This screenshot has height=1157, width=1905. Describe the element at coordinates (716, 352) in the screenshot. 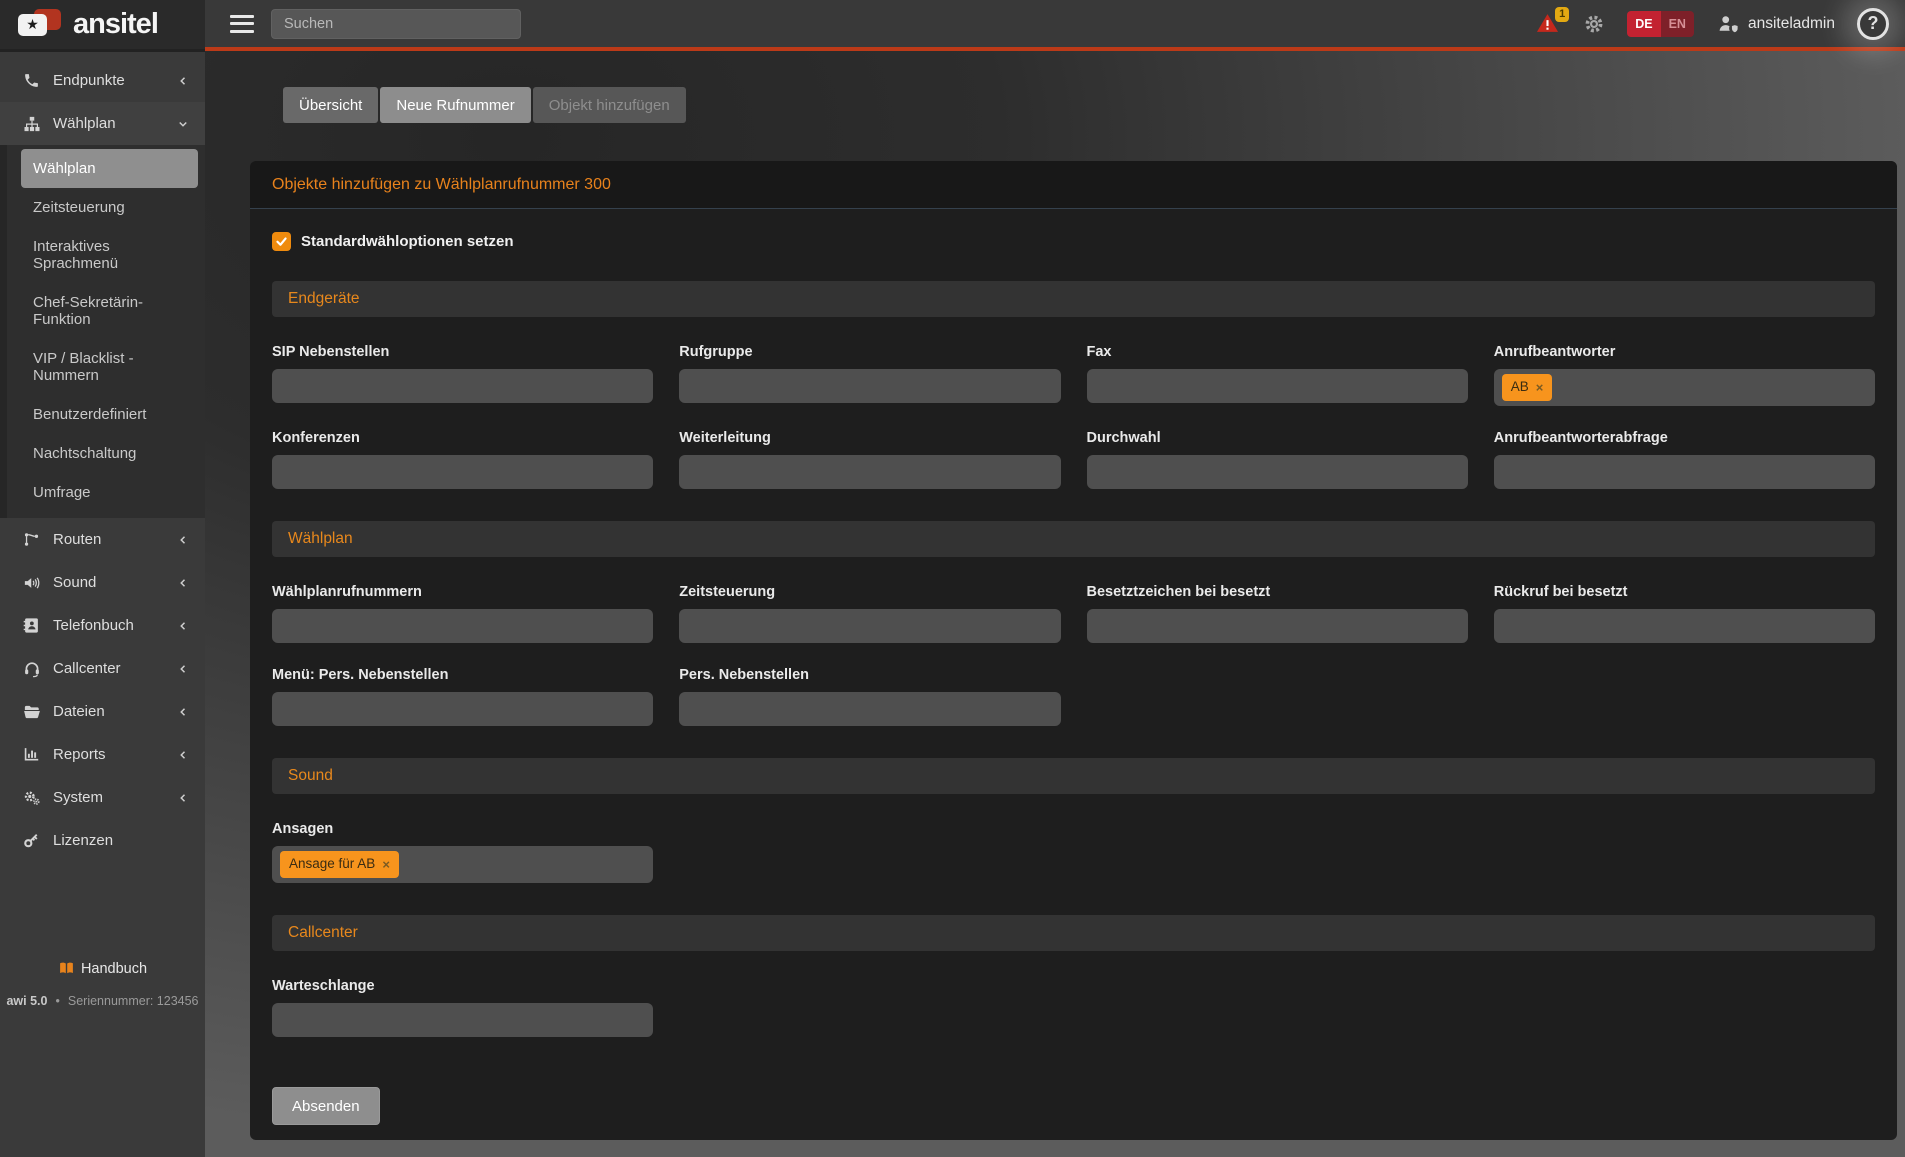

I see `field-label: Rufgruppe` at that location.